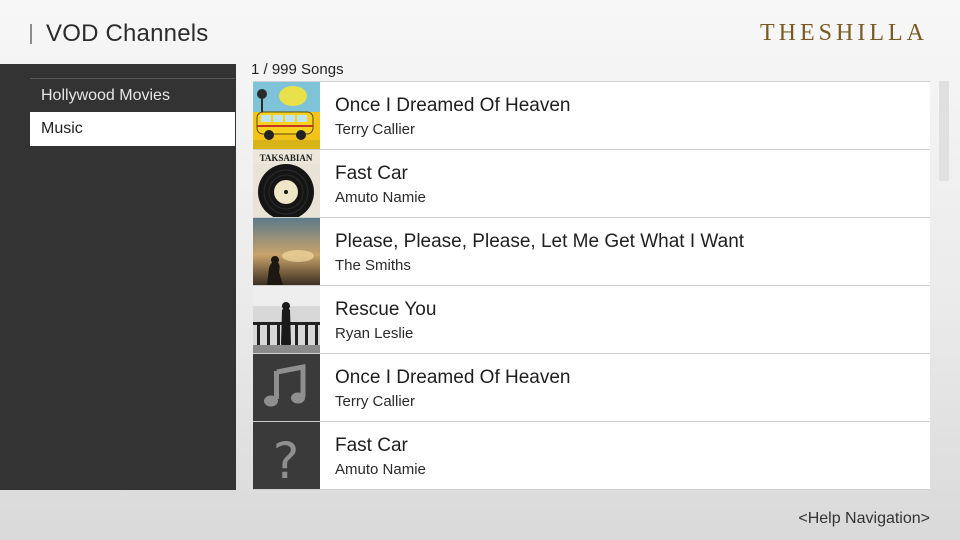 This screenshot has width=960, height=540. I want to click on song-row: Rescue You Ryan Leslie, so click(591, 320).